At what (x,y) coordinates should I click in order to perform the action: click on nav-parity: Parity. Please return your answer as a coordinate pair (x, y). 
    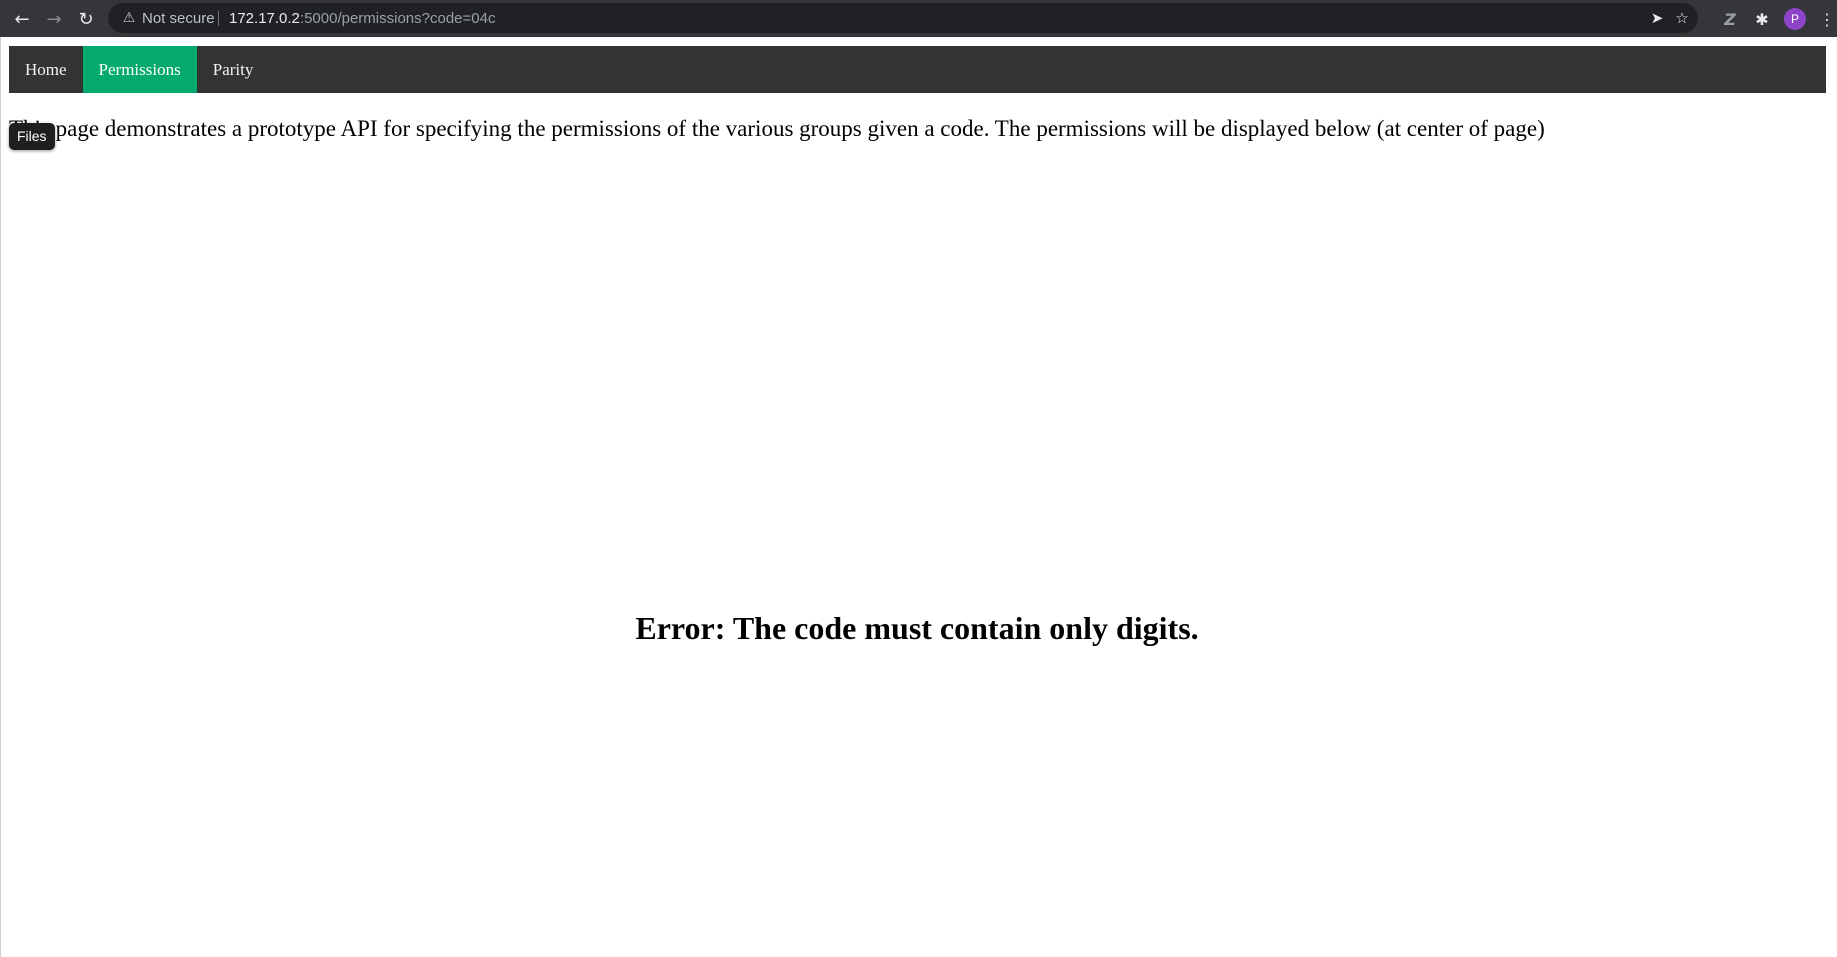
    Looking at the image, I should click on (233, 69).